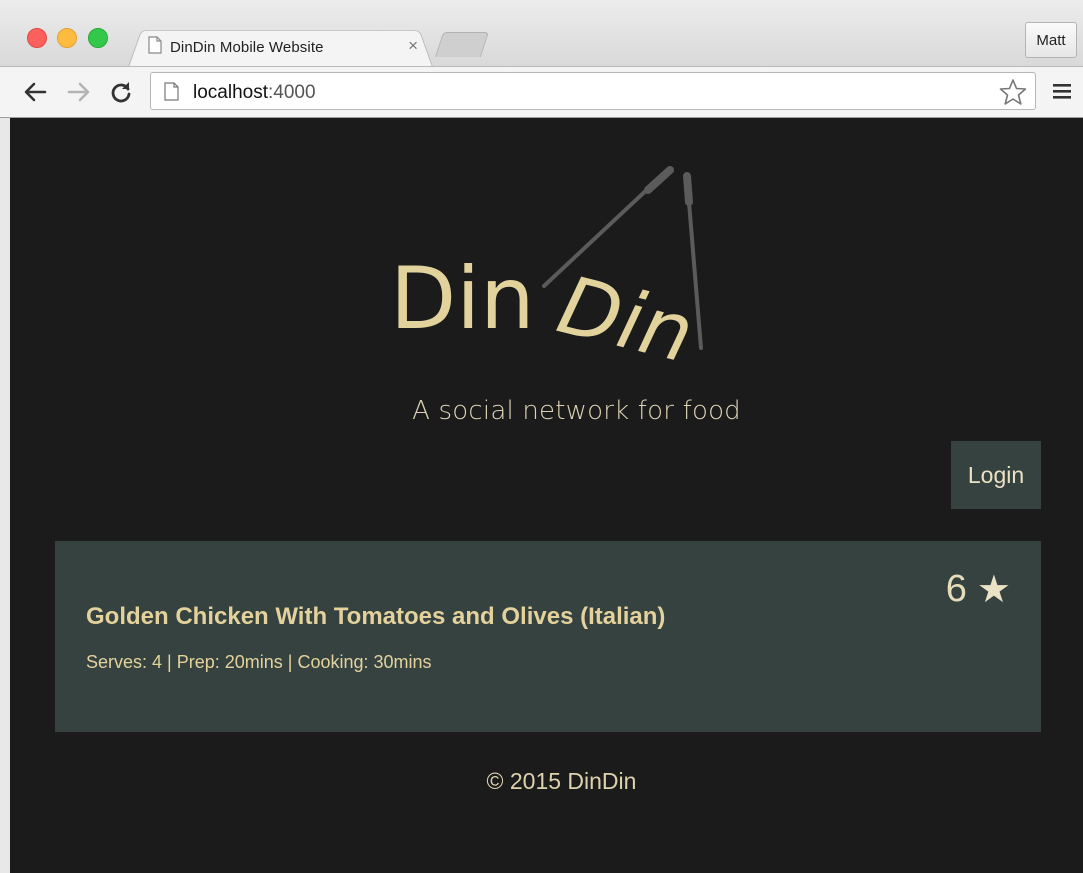 The height and width of the screenshot is (873, 1083). I want to click on minimize-window-button, so click(67, 38).